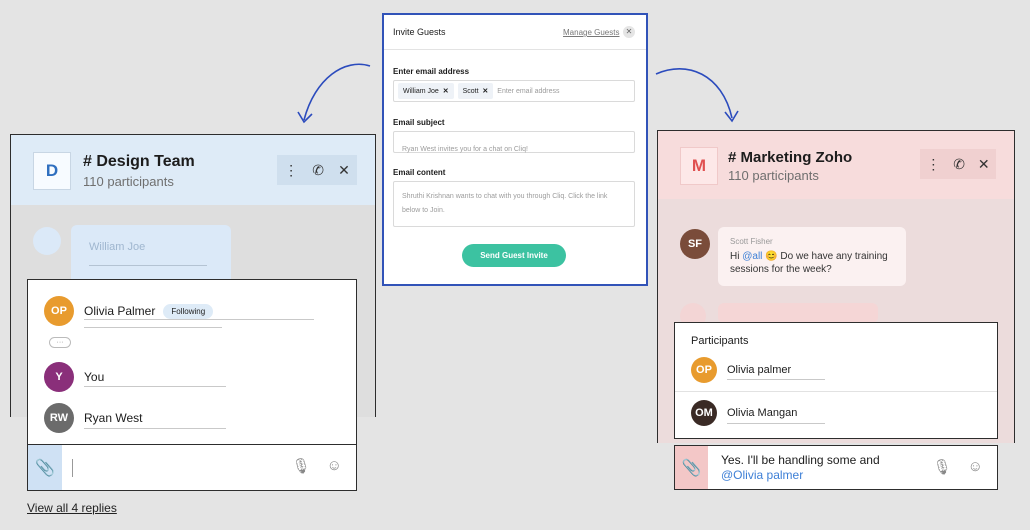  Describe the element at coordinates (72, 468) in the screenshot. I see `text-cursor` at that location.